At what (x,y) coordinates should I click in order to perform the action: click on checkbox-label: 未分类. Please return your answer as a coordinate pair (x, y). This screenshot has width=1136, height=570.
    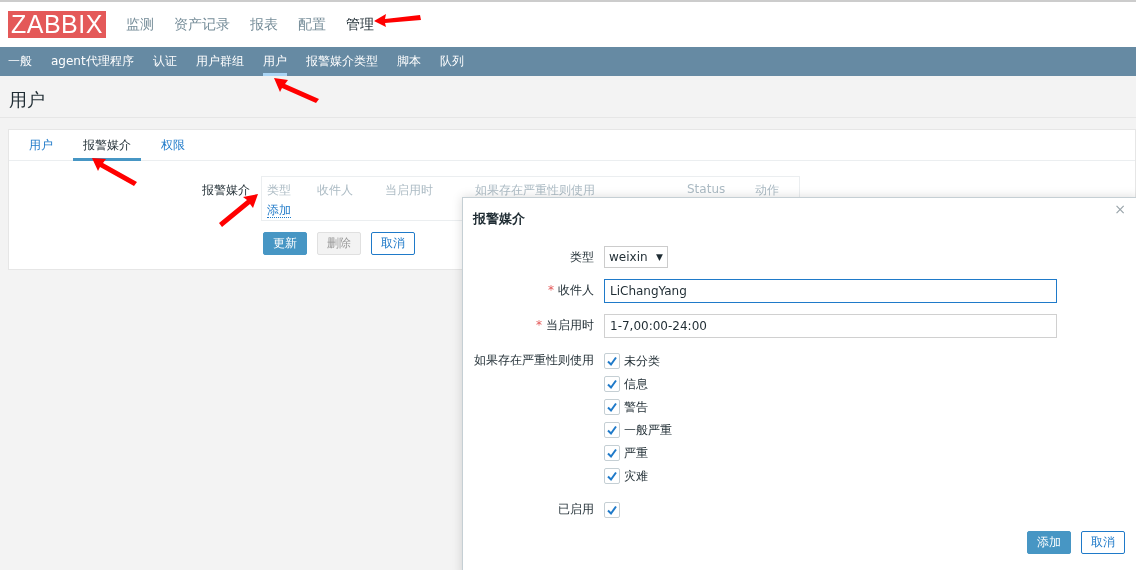
    Looking at the image, I should click on (642, 361).